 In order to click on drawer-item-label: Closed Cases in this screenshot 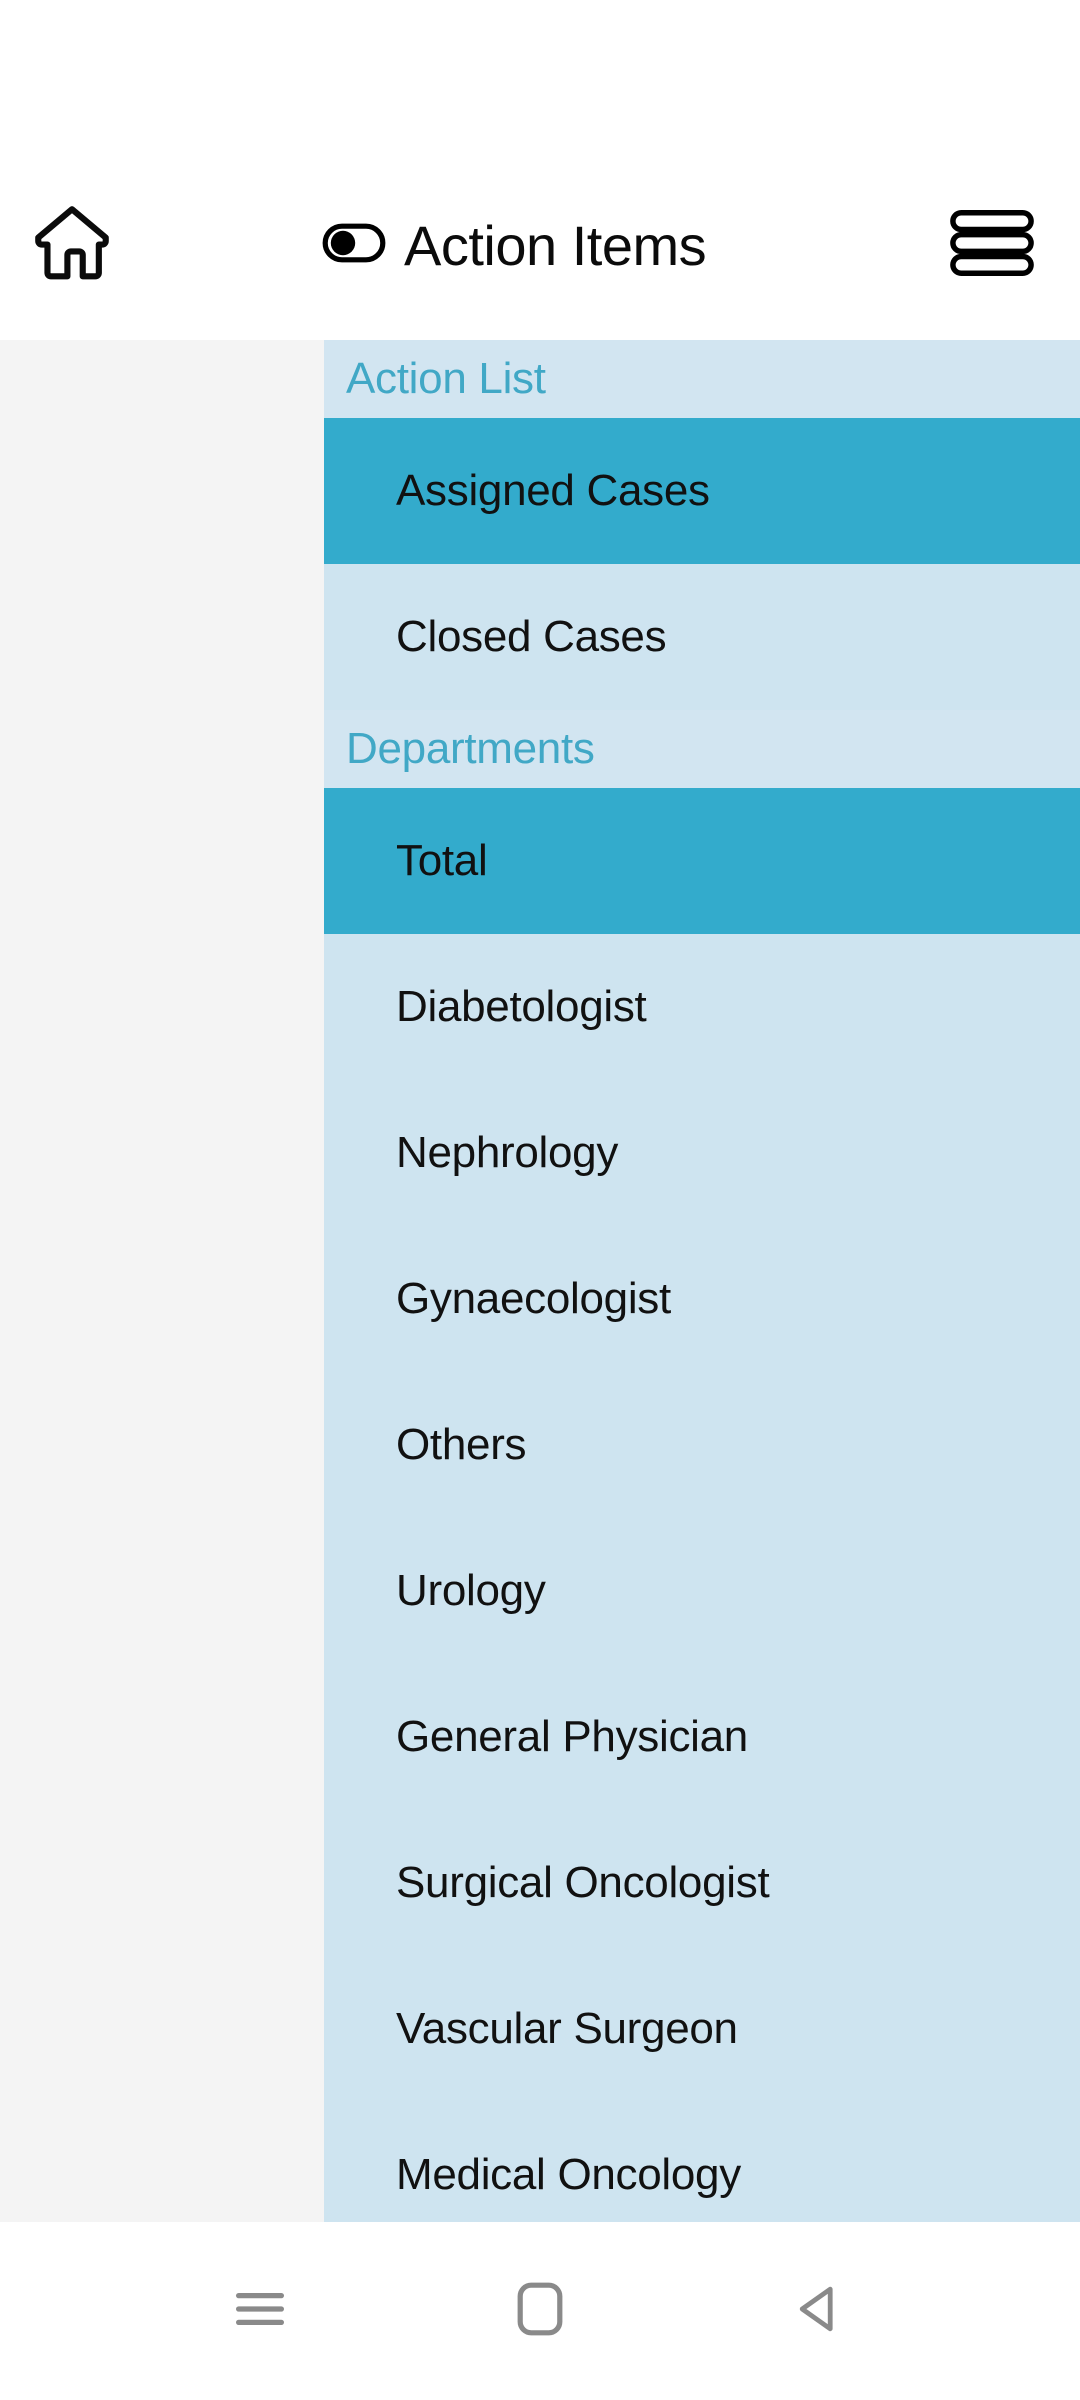, I will do `click(531, 636)`.